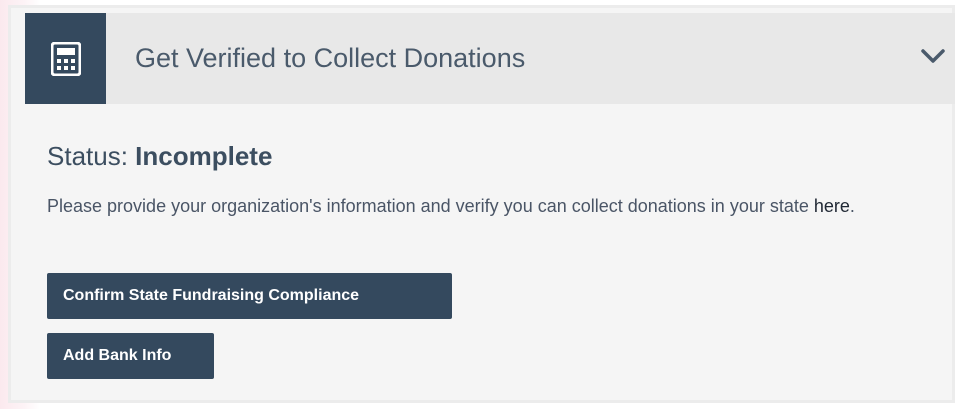 The width and height of the screenshot is (961, 409). What do you see at coordinates (65, 58) in the screenshot?
I see `calculator-icon` at bounding box center [65, 58].